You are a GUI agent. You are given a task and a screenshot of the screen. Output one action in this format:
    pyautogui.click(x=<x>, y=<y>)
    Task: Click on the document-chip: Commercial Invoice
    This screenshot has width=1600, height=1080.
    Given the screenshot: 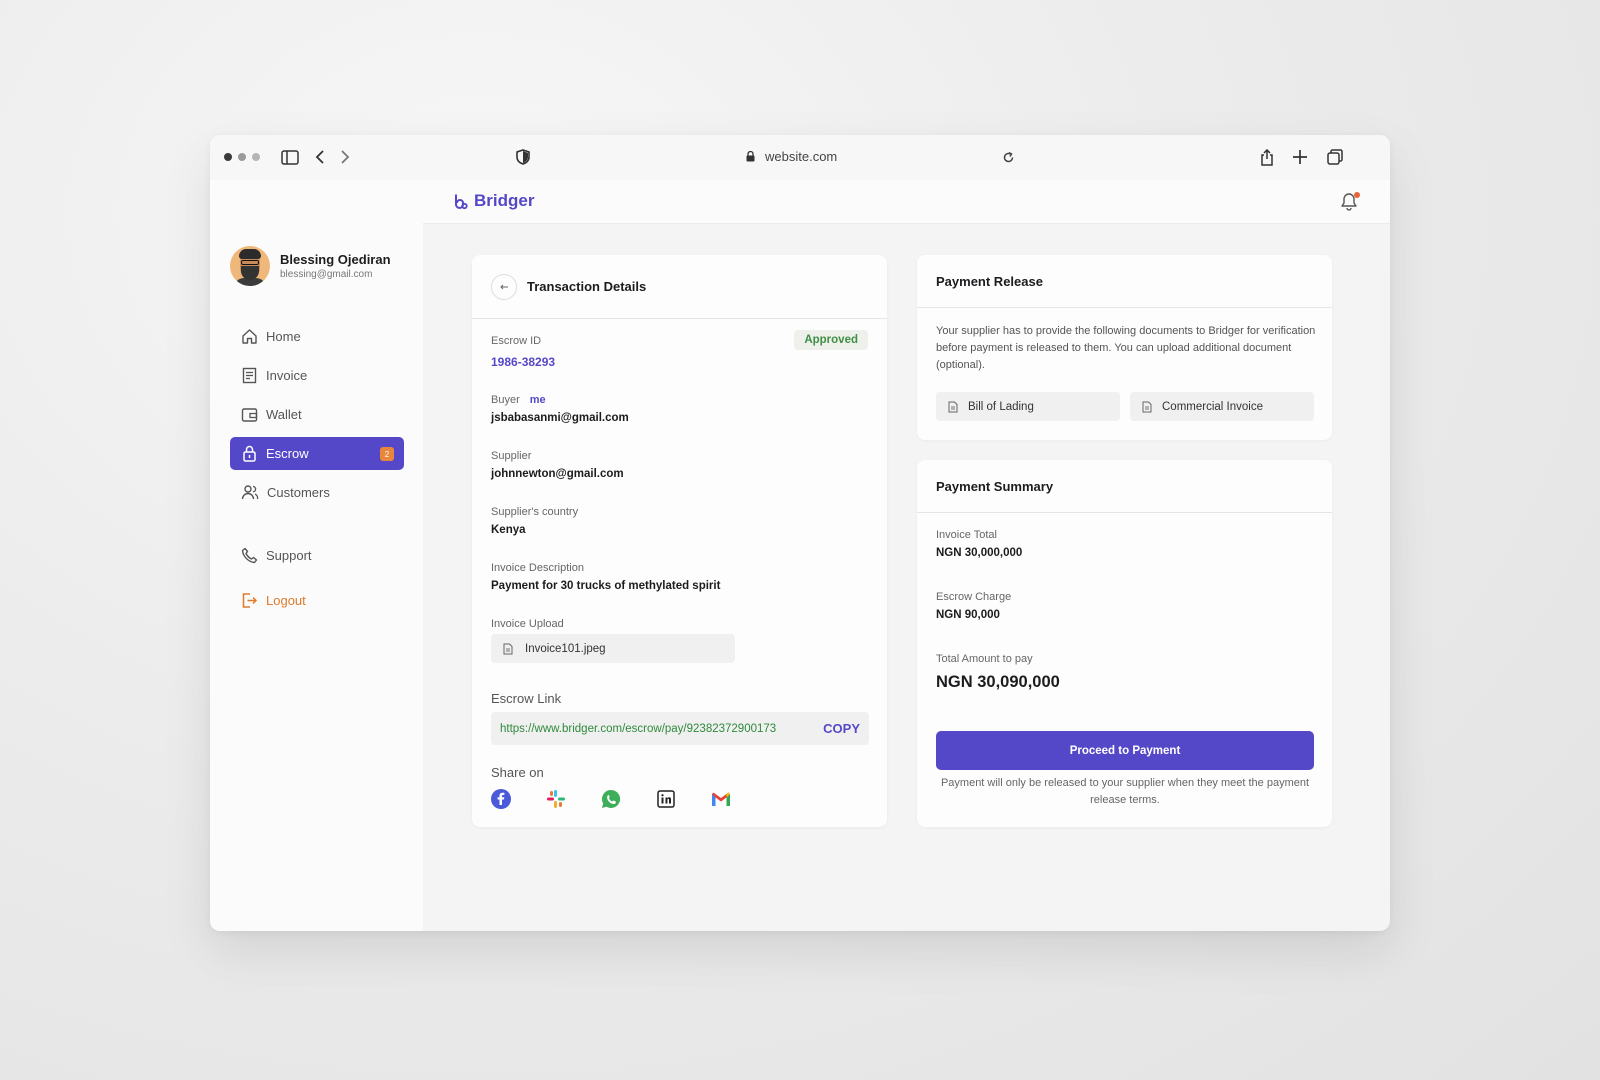 What is the action you would take?
    pyautogui.click(x=1222, y=406)
    